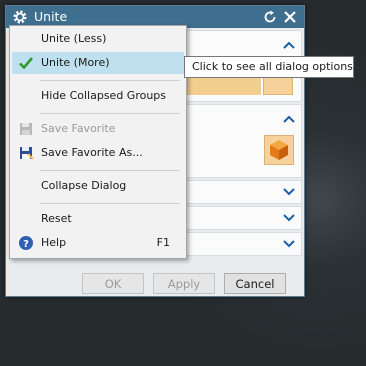 This screenshot has width=366, height=366. What do you see at coordinates (56, 218) in the screenshot?
I see `menu-item-label: Reset` at bounding box center [56, 218].